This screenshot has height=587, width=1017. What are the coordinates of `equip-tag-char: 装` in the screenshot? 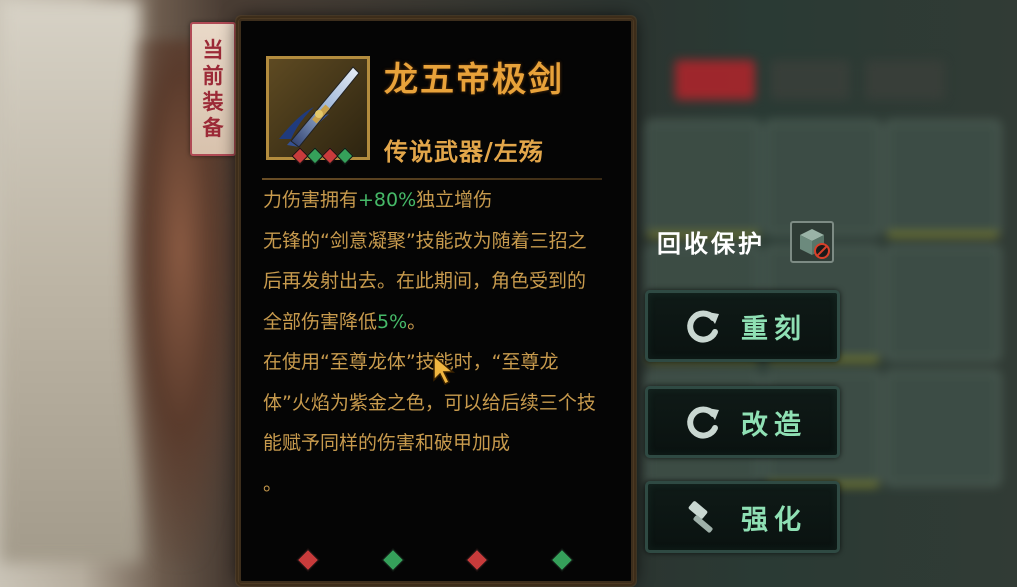 It's located at (213, 101).